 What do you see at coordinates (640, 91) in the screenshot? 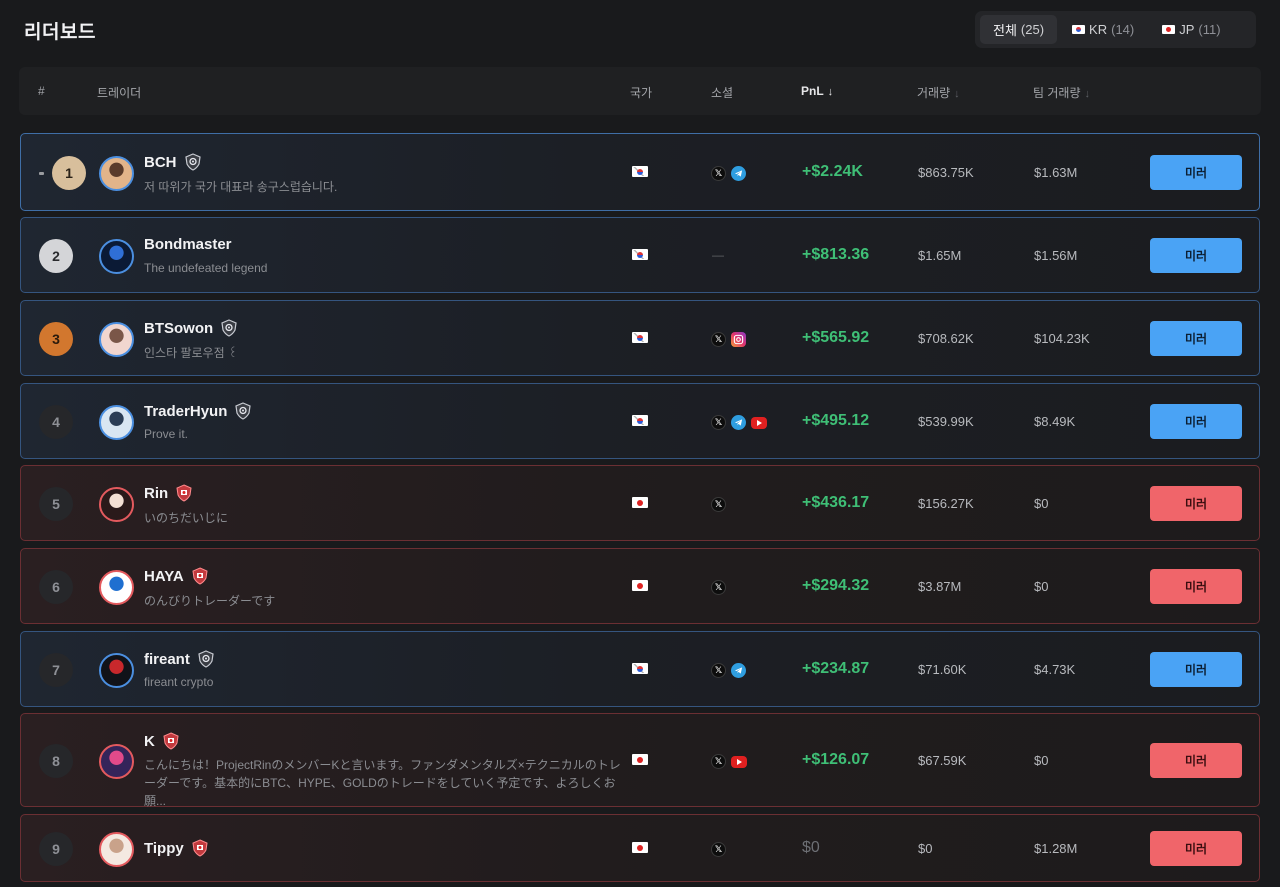
I see `table-header: # 트레이더 국가 소셜 PnL ↓ 거래량 ↓ 팀 거래량 ↓` at bounding box center [640, 91].